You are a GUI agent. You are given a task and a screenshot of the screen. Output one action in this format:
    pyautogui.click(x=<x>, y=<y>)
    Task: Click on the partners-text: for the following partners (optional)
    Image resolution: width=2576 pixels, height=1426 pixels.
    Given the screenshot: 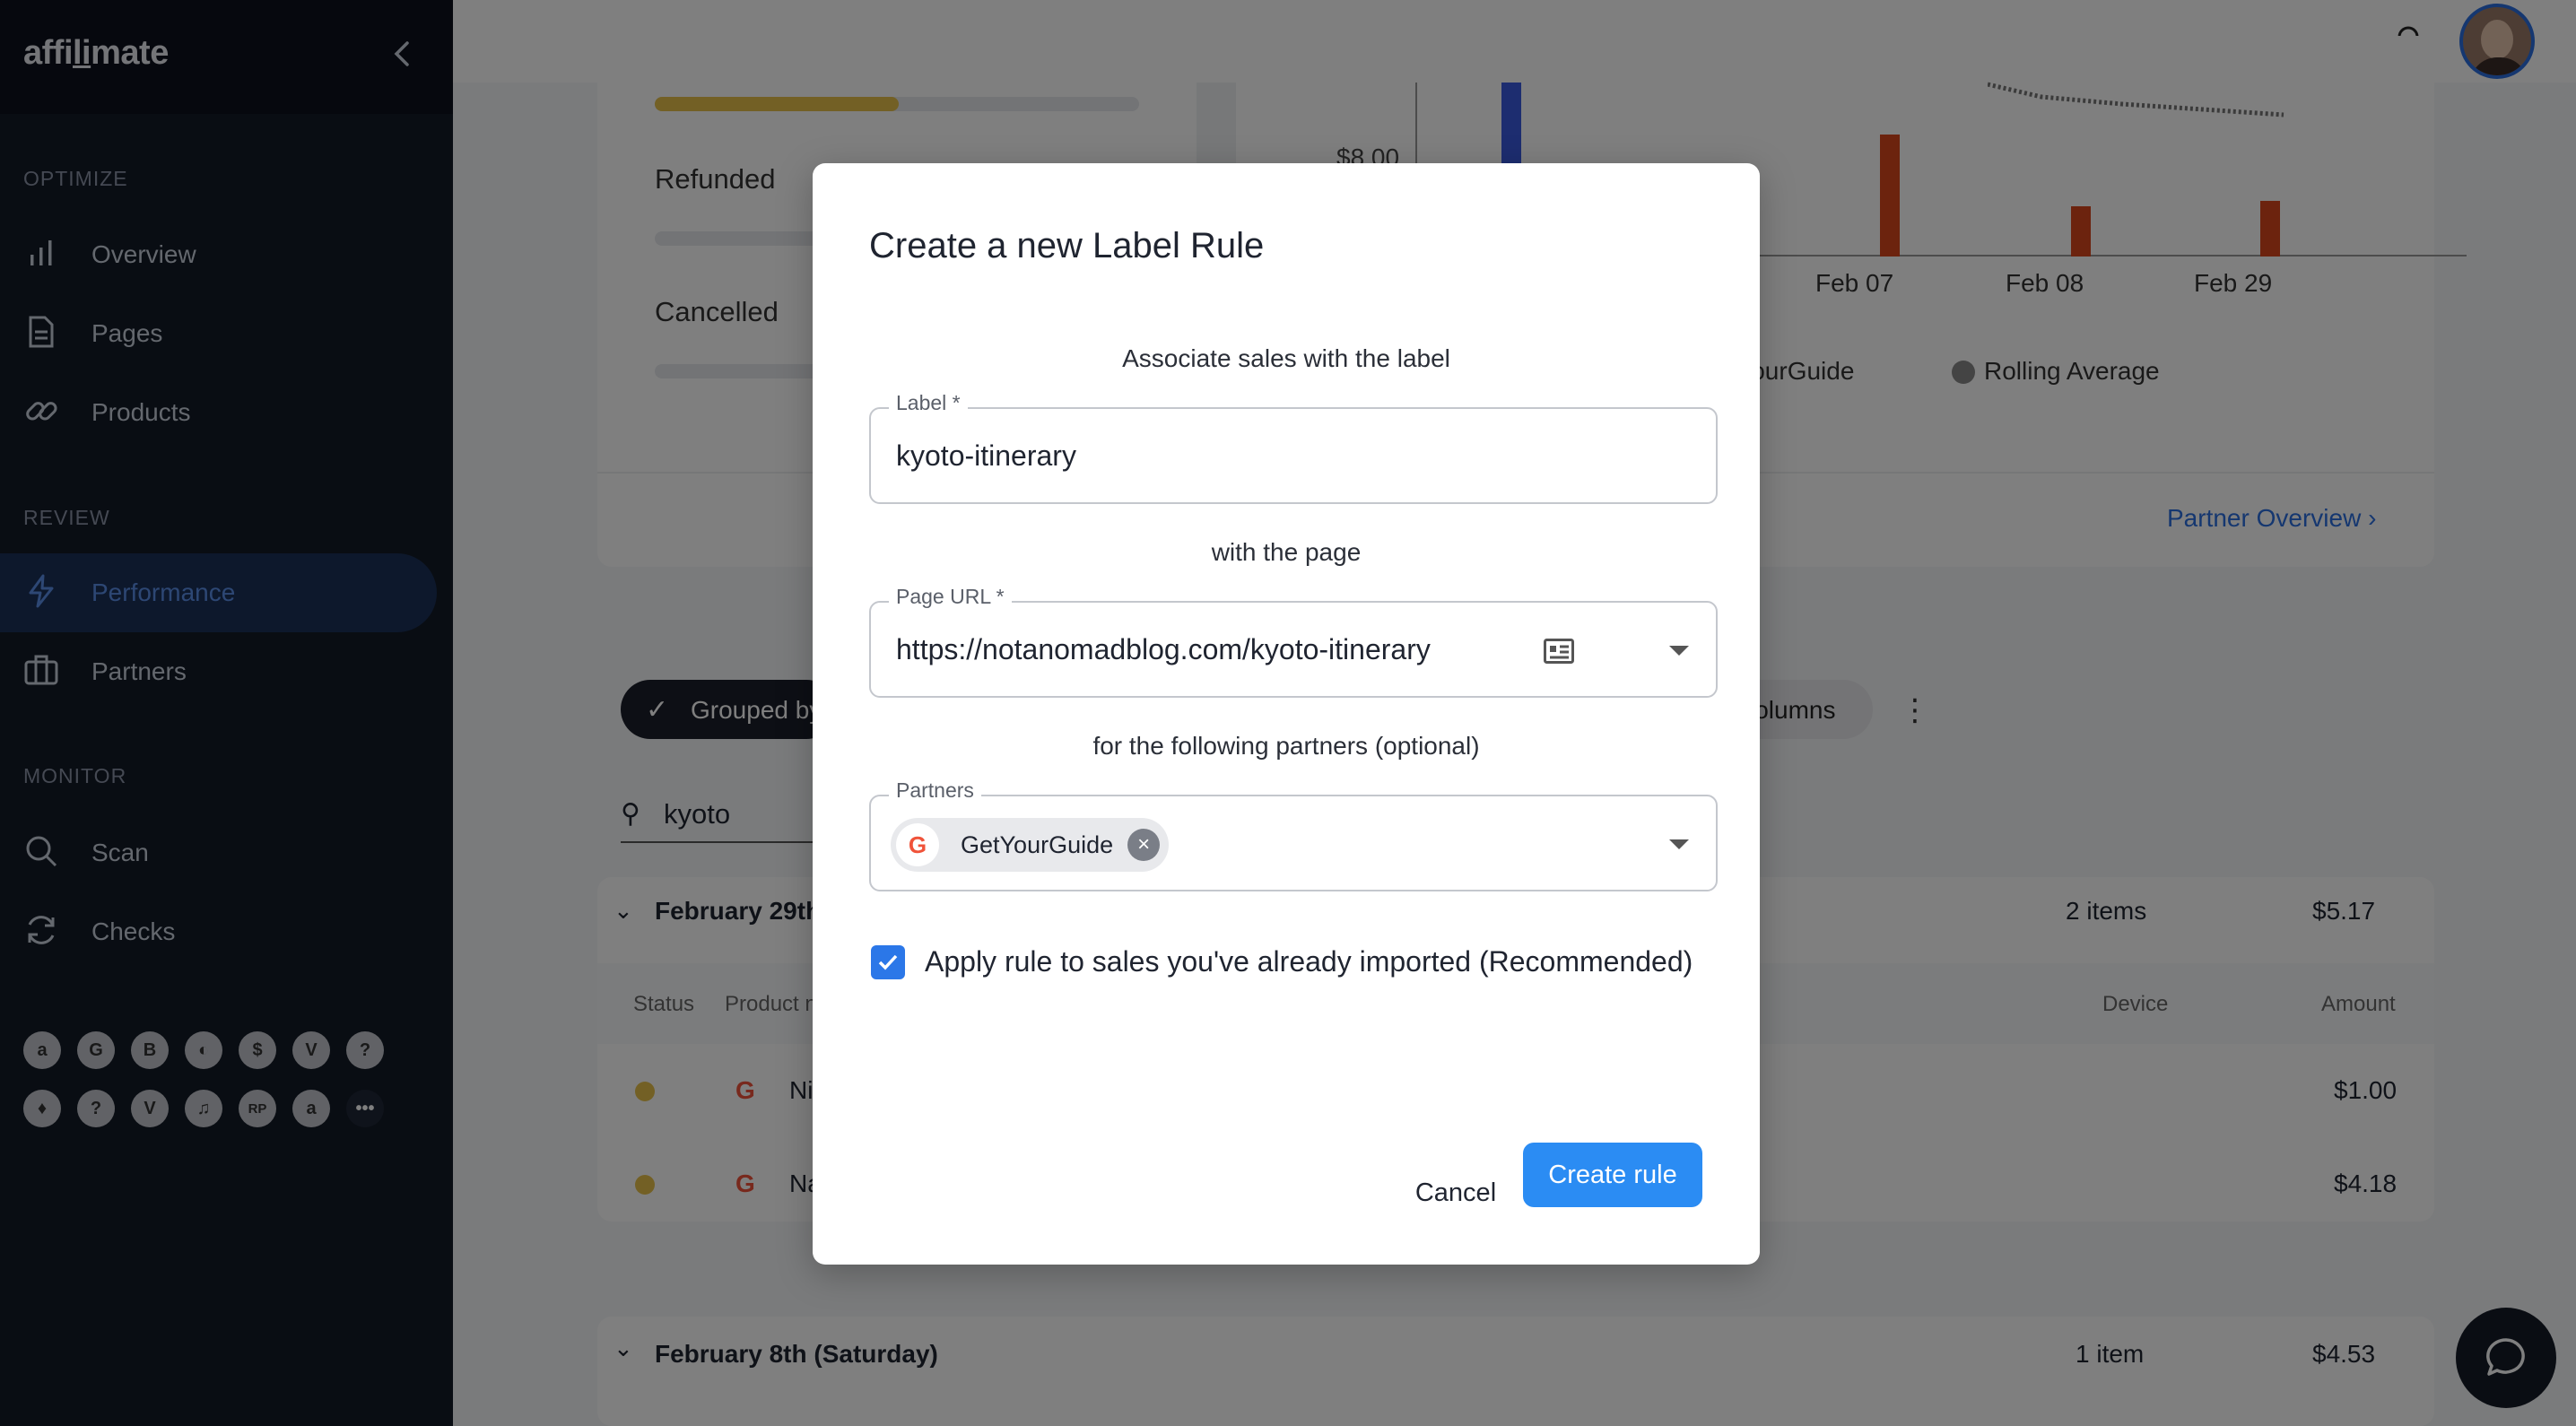 What is the action you would take?
    pyautogui.click(x=1286, y=746)
    